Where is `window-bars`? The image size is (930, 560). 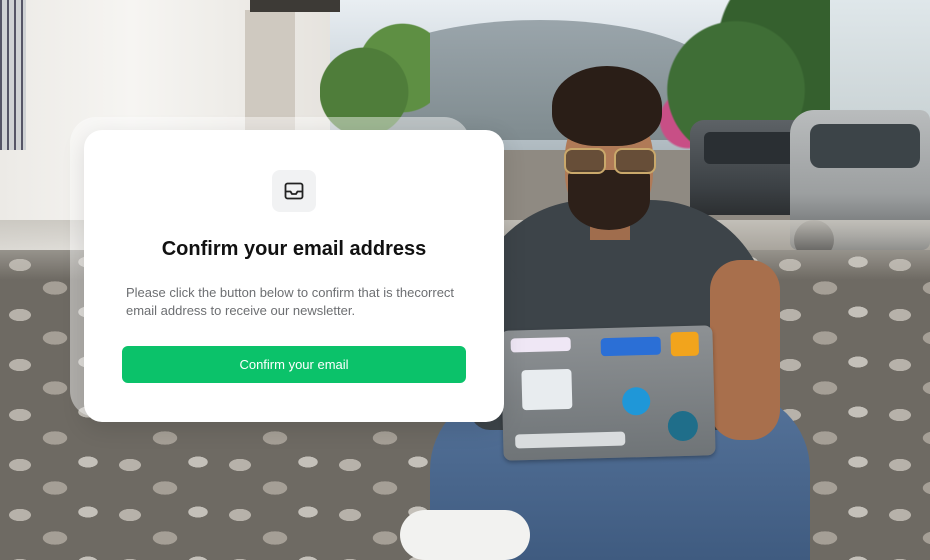
window-bars is located at coordinates (13, 75).